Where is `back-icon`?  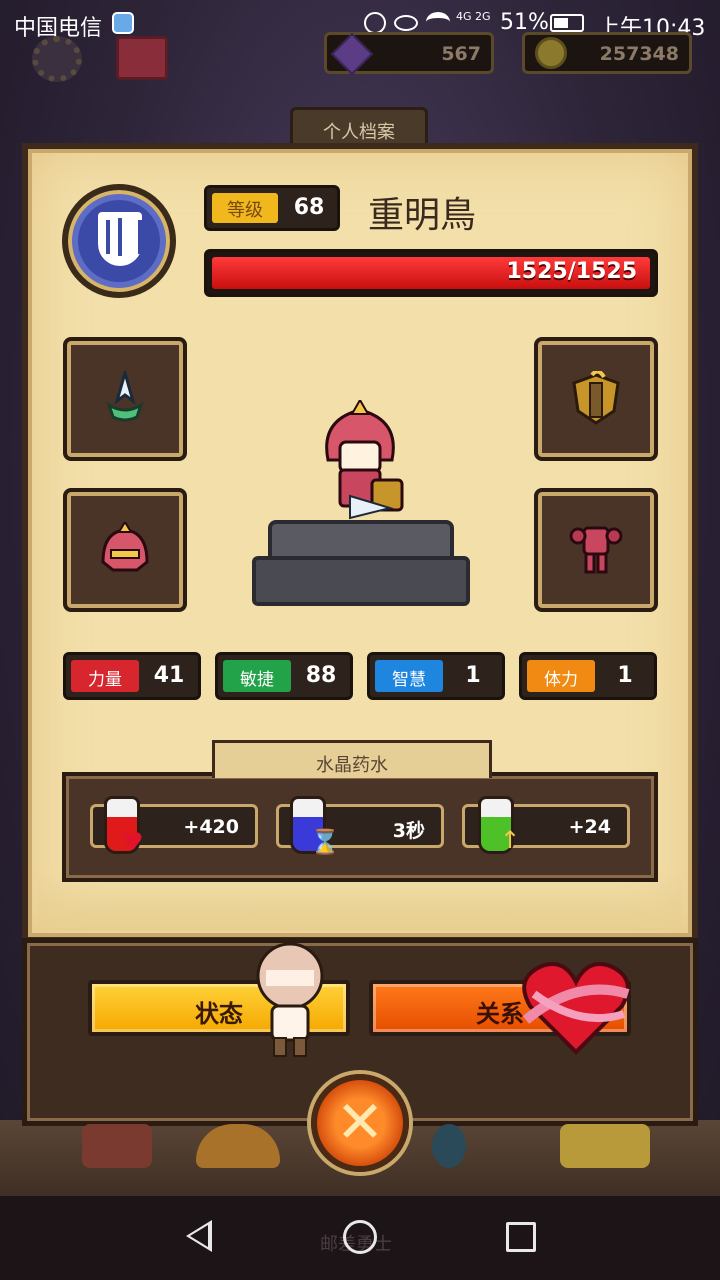
back-icon is located at coordinates (199, 1236).